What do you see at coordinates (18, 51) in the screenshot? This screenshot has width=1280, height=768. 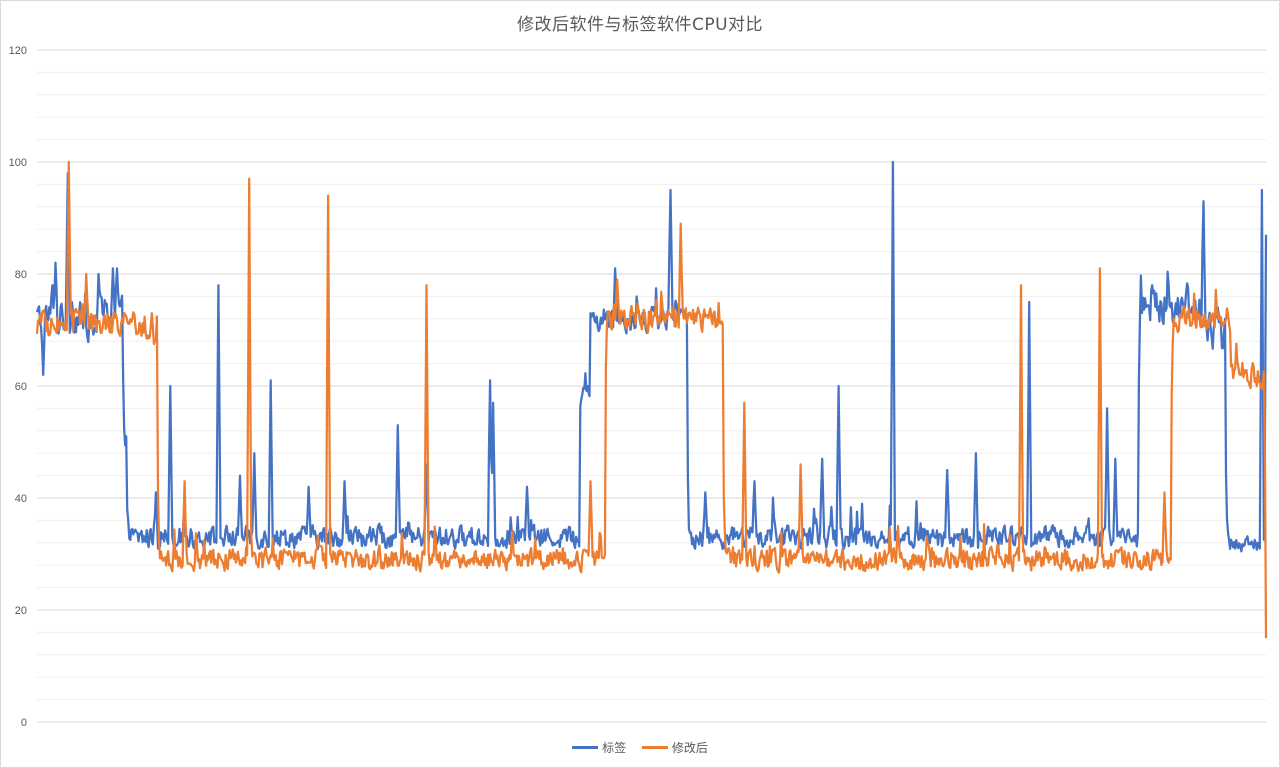 I see `y-tick-label: 120` at bounding box center [18, 51].